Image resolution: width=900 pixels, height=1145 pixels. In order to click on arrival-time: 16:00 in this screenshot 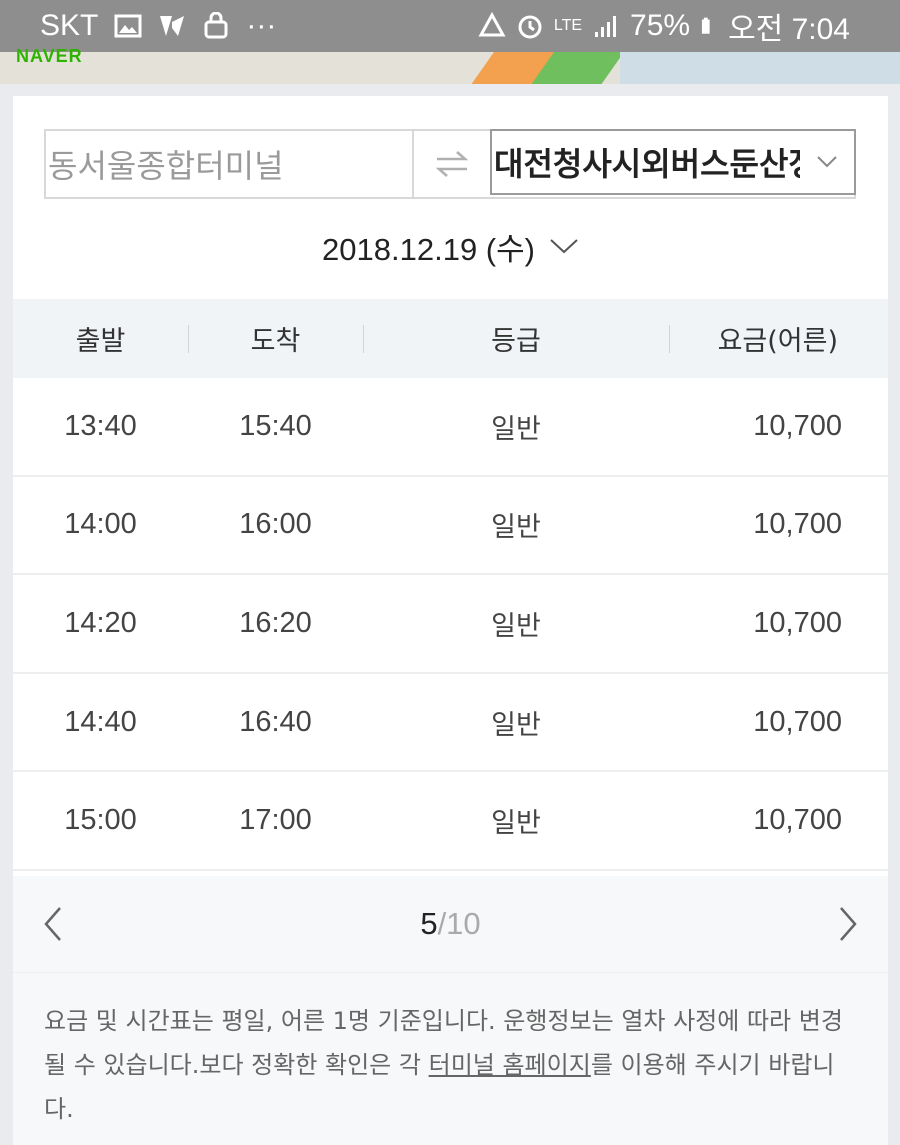, I will do `click(275, 524)`.